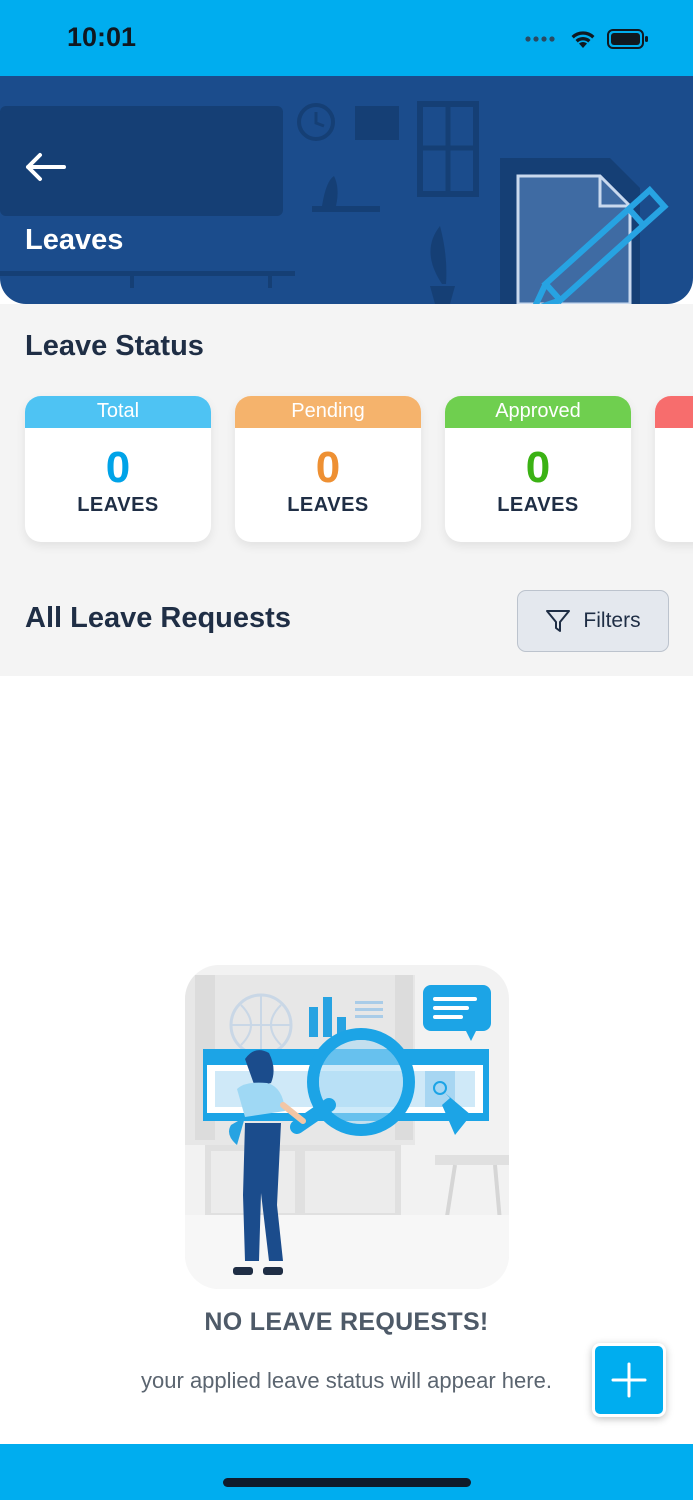 The image size is (693, 1500). Describe the element at coordinates (74, 240) in the screenshot. I see `page-title: Leaves` at that location.